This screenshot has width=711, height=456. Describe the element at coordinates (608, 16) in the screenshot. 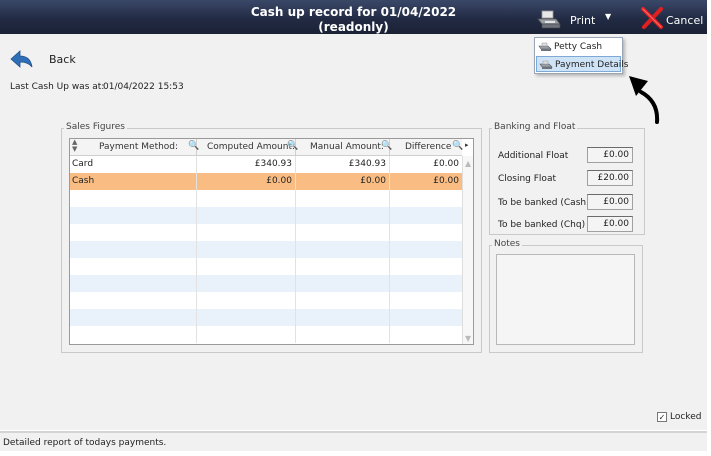

I see `chevron-down-icon: ▼` at that location.